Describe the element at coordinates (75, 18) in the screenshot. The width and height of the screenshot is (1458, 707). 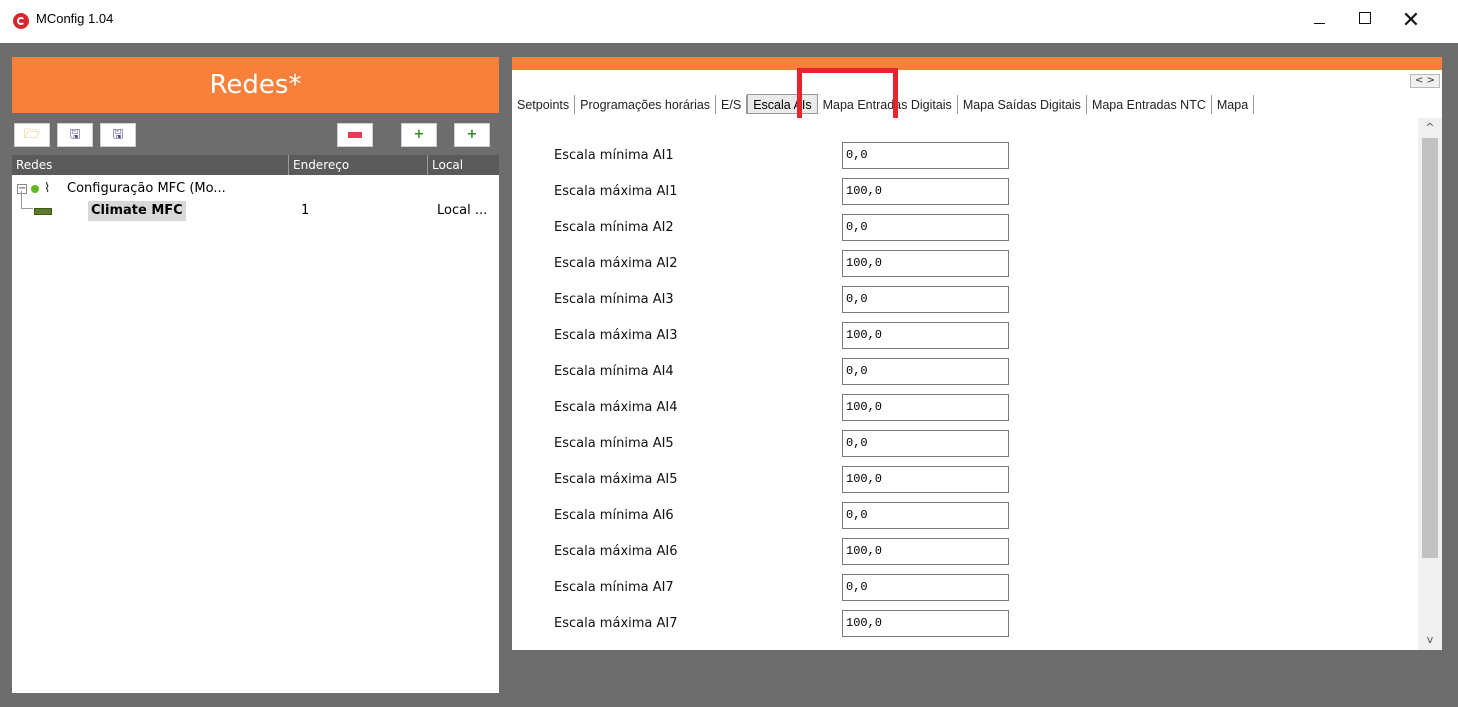
I see `window-title: MConfig 1.04` at that location.